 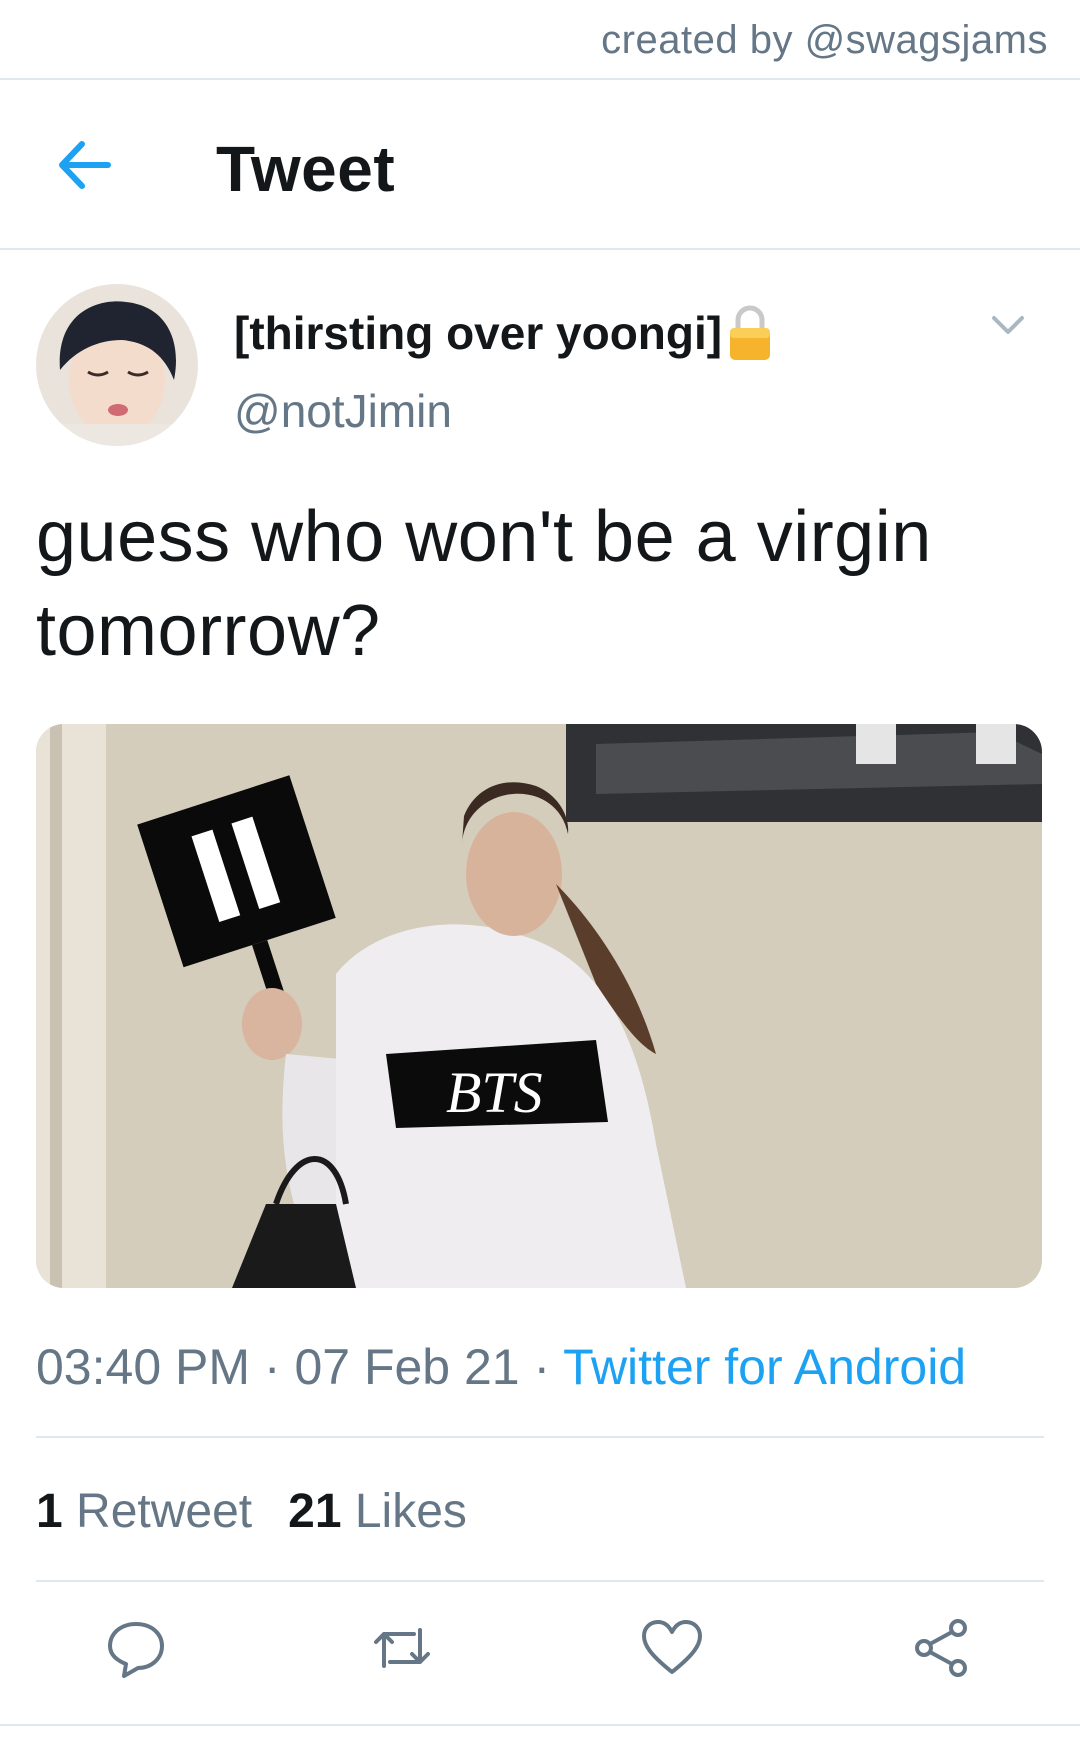 I want to click on chevron-down-icon, so click(x=1008, y=325).